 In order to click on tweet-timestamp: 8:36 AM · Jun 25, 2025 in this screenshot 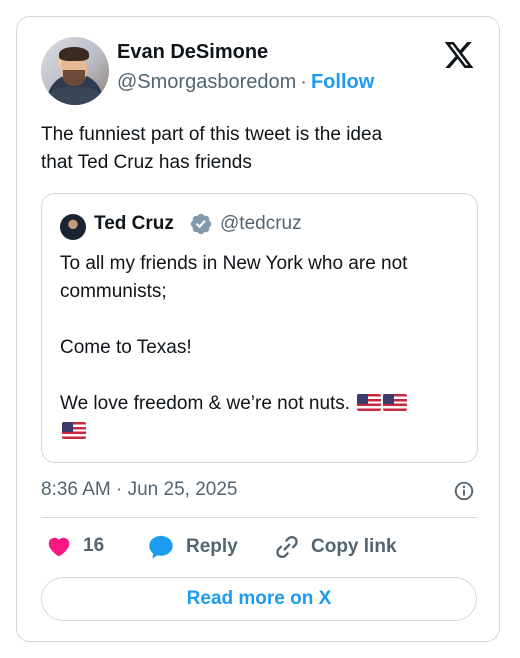, I will do `click(139, 490)`.